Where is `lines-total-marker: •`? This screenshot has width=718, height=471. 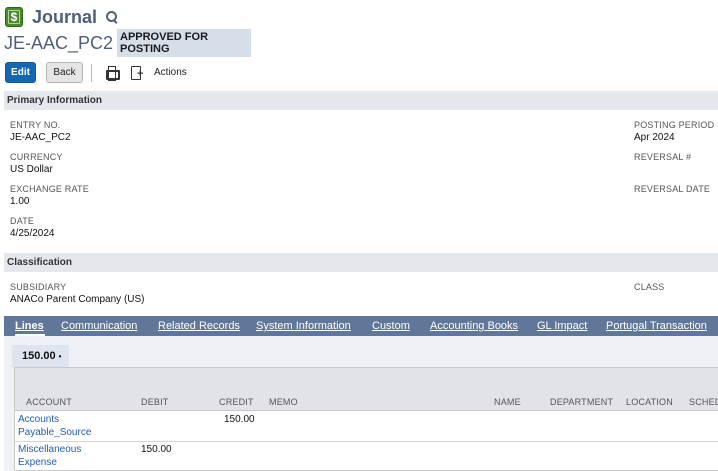
lines-total-marker: • is located at coordinates (60, 356).